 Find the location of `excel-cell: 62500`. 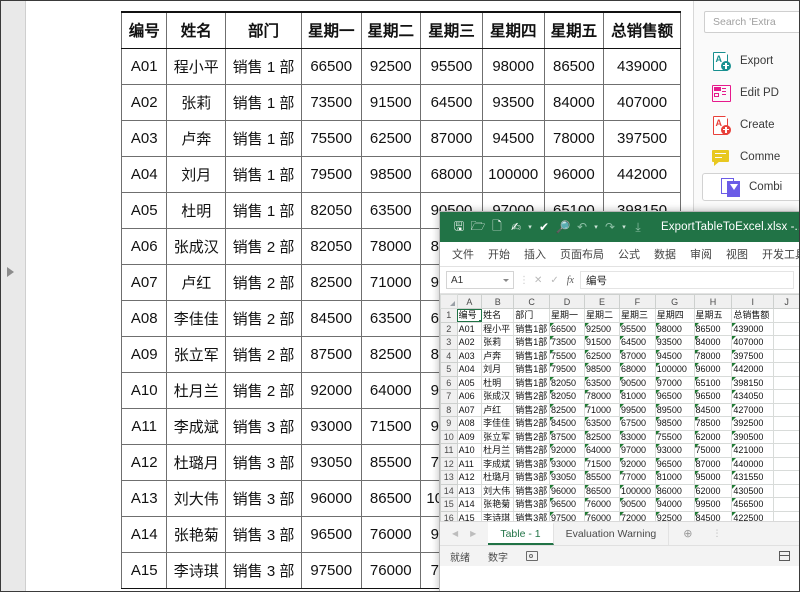

excel-cell: 62500 is located at coordinates (601, 355).